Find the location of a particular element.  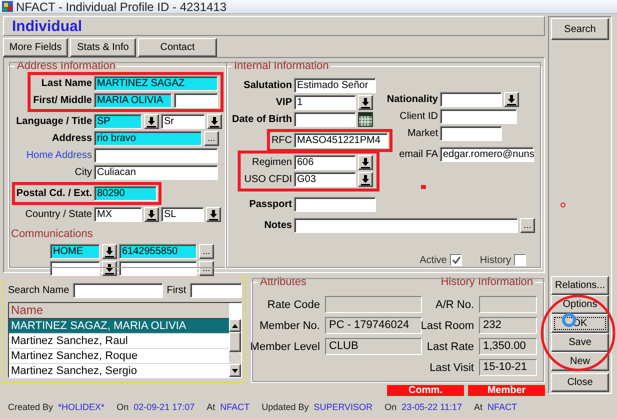

field-label: Postal Cd. / Ext. is located at coordinates (54, 193).